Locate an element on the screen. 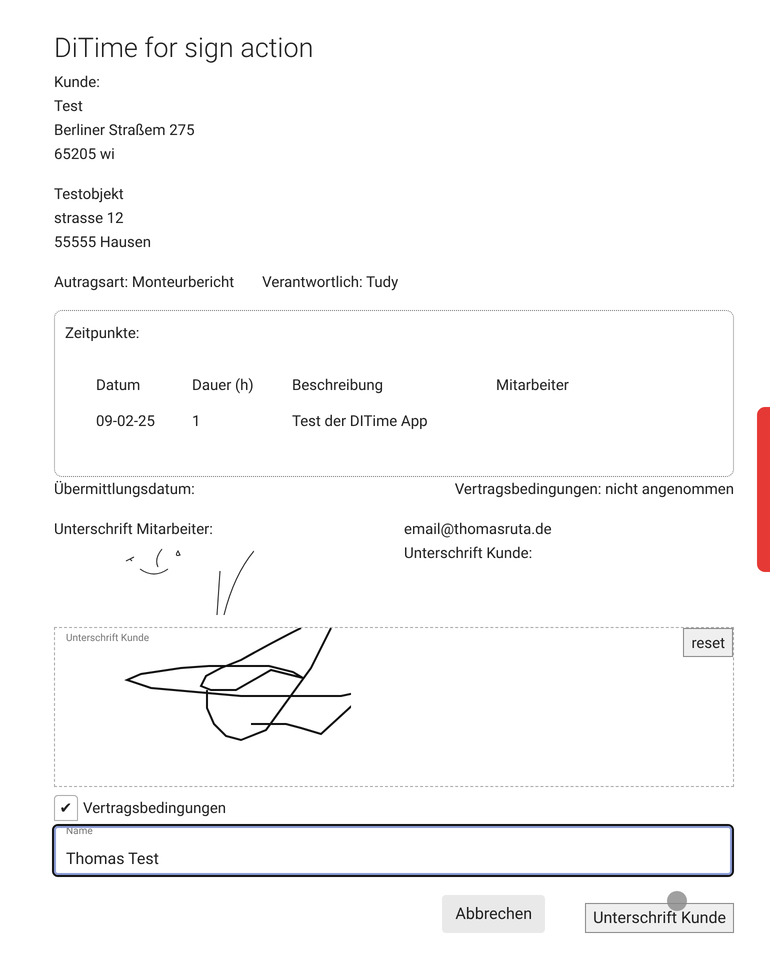 The height and width of the screenshot is (965, 770). submit-button: Unterschrift Kunde is located at coordinates (659, 918).